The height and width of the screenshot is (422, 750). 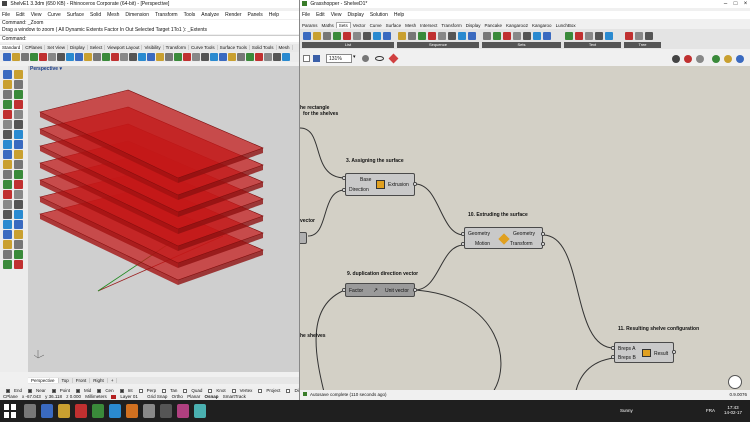 What do you see at coordinates (463, 234) in the screenshot?
I see `move-port-geometry-in` at bounding box center [463, 234].